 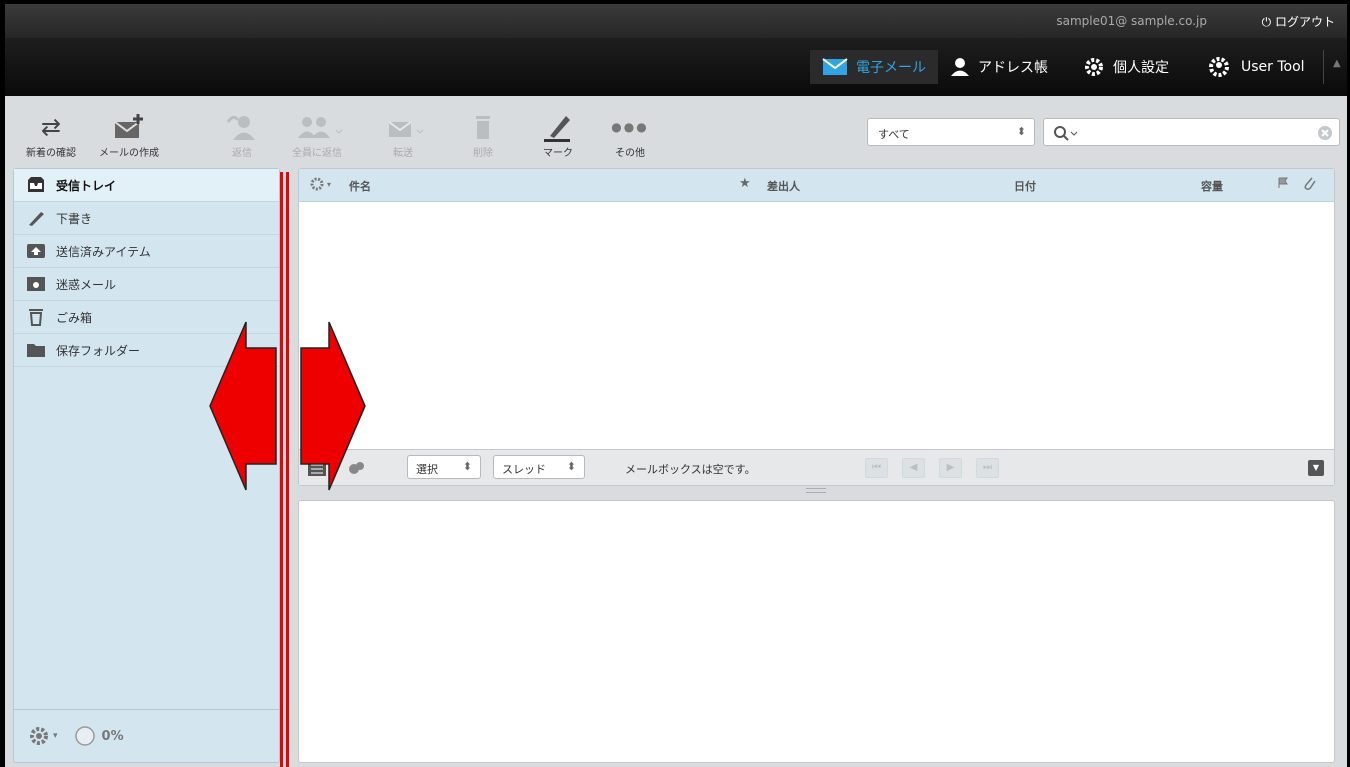 I want to click on quota-value: 0%, so click(x=112, y=736).